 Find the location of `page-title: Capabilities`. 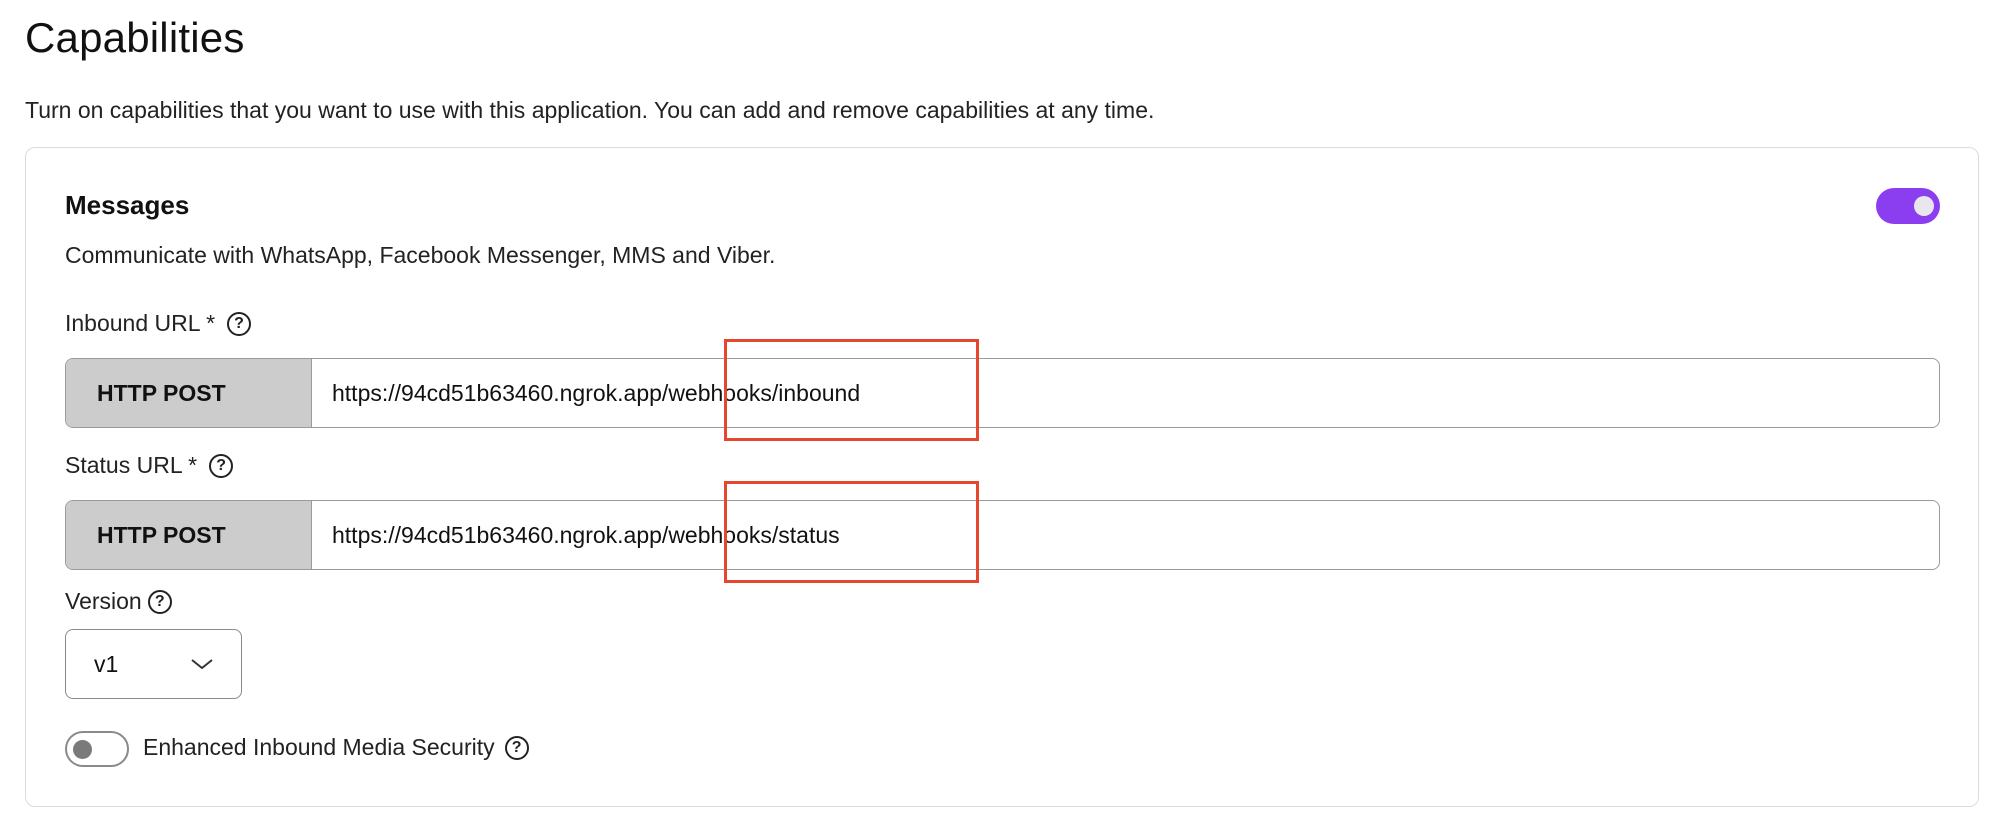

page-title: Capabilities is located at coordinates (135, 37).